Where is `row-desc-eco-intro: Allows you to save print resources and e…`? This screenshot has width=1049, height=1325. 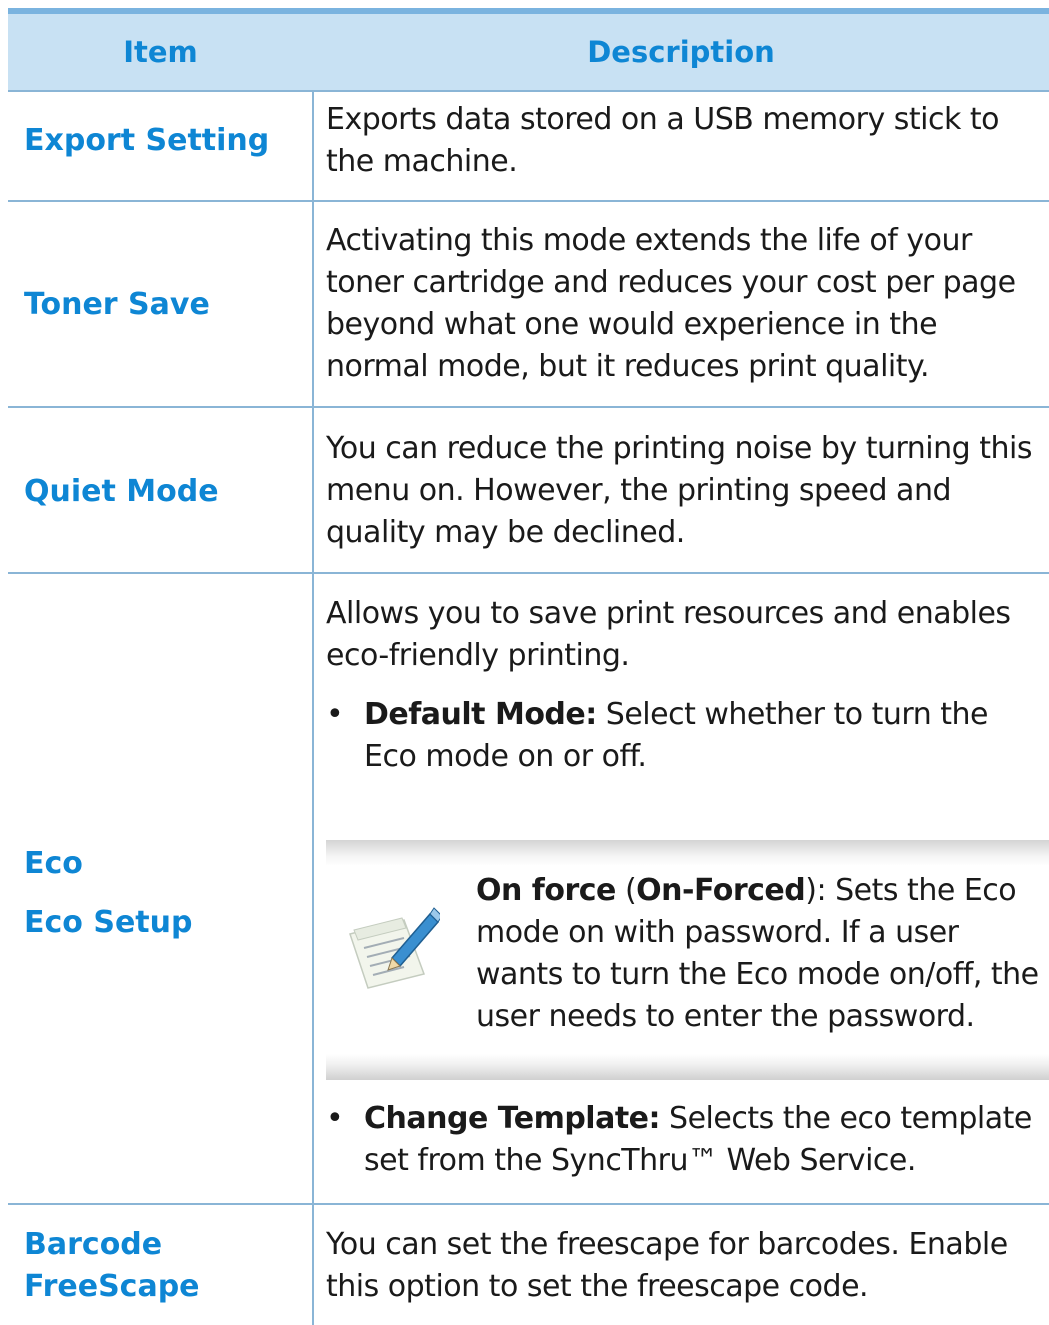
row-desc-eco-intro: Allows you to save print resources and e… is located at coordinates (668, 634).